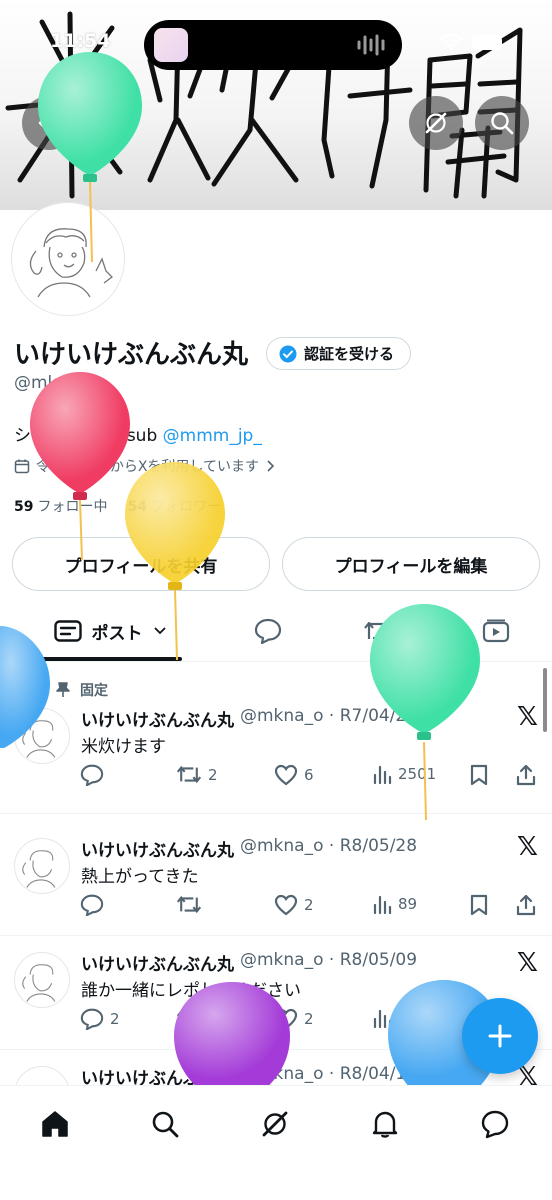 The image size is (552, 1200). I want to click on nav-grok, so click(275, 1124).